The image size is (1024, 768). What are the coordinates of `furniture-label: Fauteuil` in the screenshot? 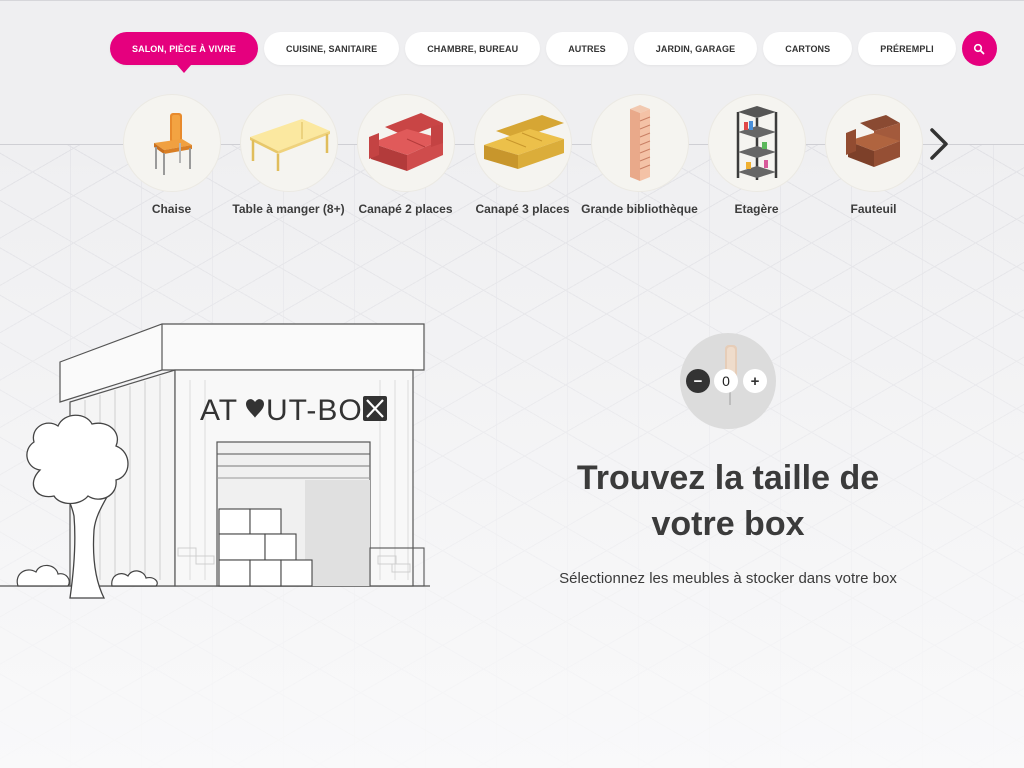 It's located at (873, 209).